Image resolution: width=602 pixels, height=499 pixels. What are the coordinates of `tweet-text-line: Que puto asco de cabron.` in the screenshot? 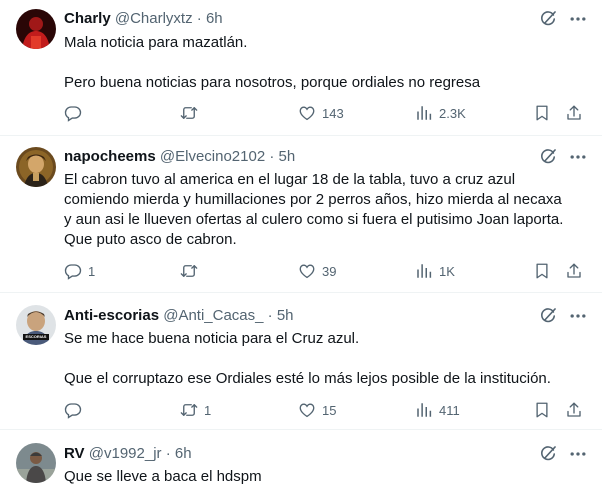 It's located at (150, 239).